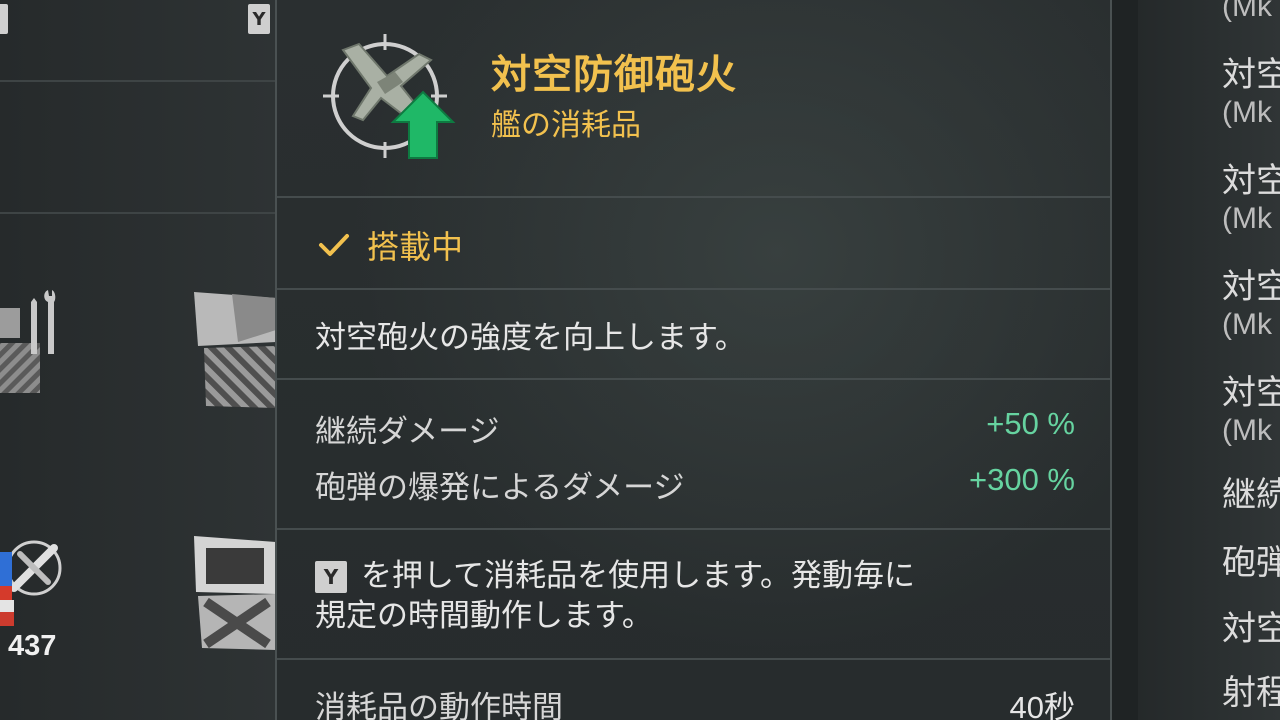 Image resolution: width=1280 pixels, height=720 pixels. Describe the element at coordinates (259, 19) in the screenshot. I see `key-tag-y: Y` at that location.